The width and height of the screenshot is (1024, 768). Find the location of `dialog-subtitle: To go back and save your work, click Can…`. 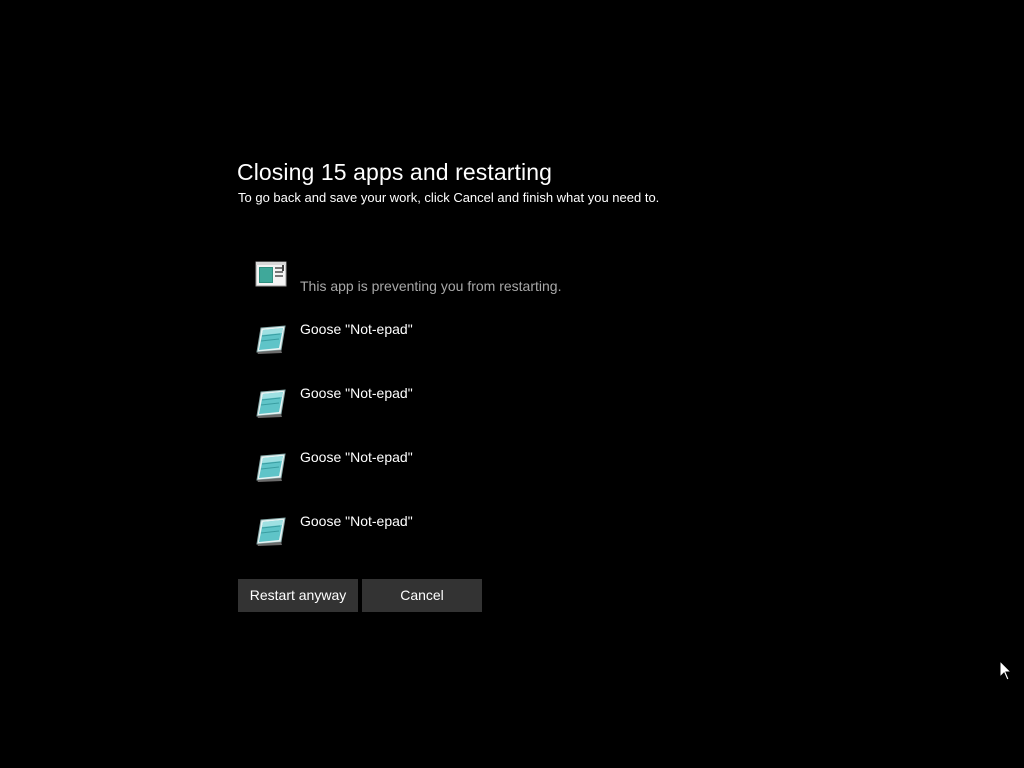

dialog-subtitle: To go back and save your work, click Can… is located at coordinates (449, 197).